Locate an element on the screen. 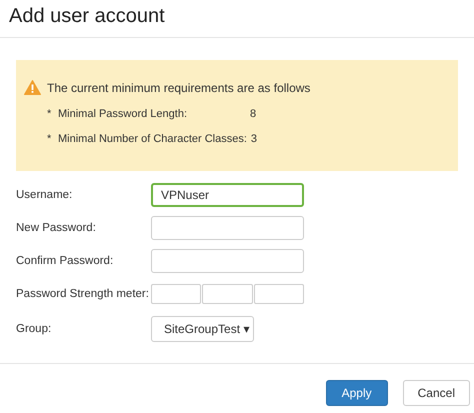 This screenshot has height=413, width=474. field-label: Password Strength meter: is located at coordinates (83, 294).